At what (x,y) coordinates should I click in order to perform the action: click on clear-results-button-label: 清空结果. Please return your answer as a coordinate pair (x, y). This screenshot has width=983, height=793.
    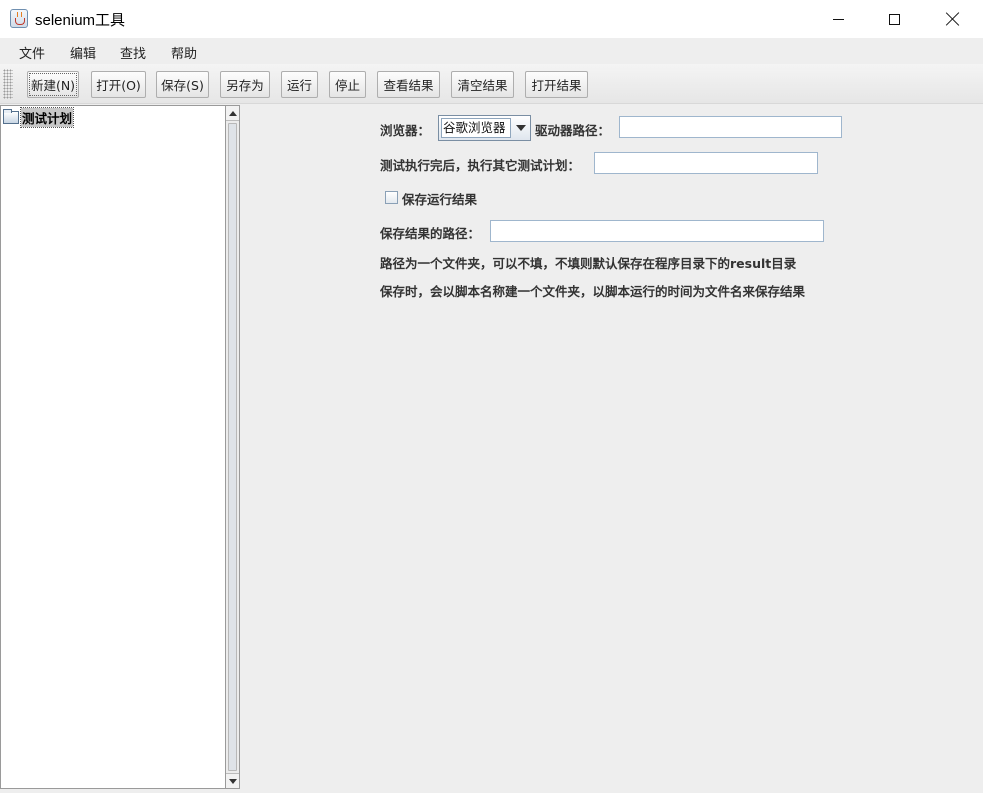
    Looking at the image, I should click on (482, 85).